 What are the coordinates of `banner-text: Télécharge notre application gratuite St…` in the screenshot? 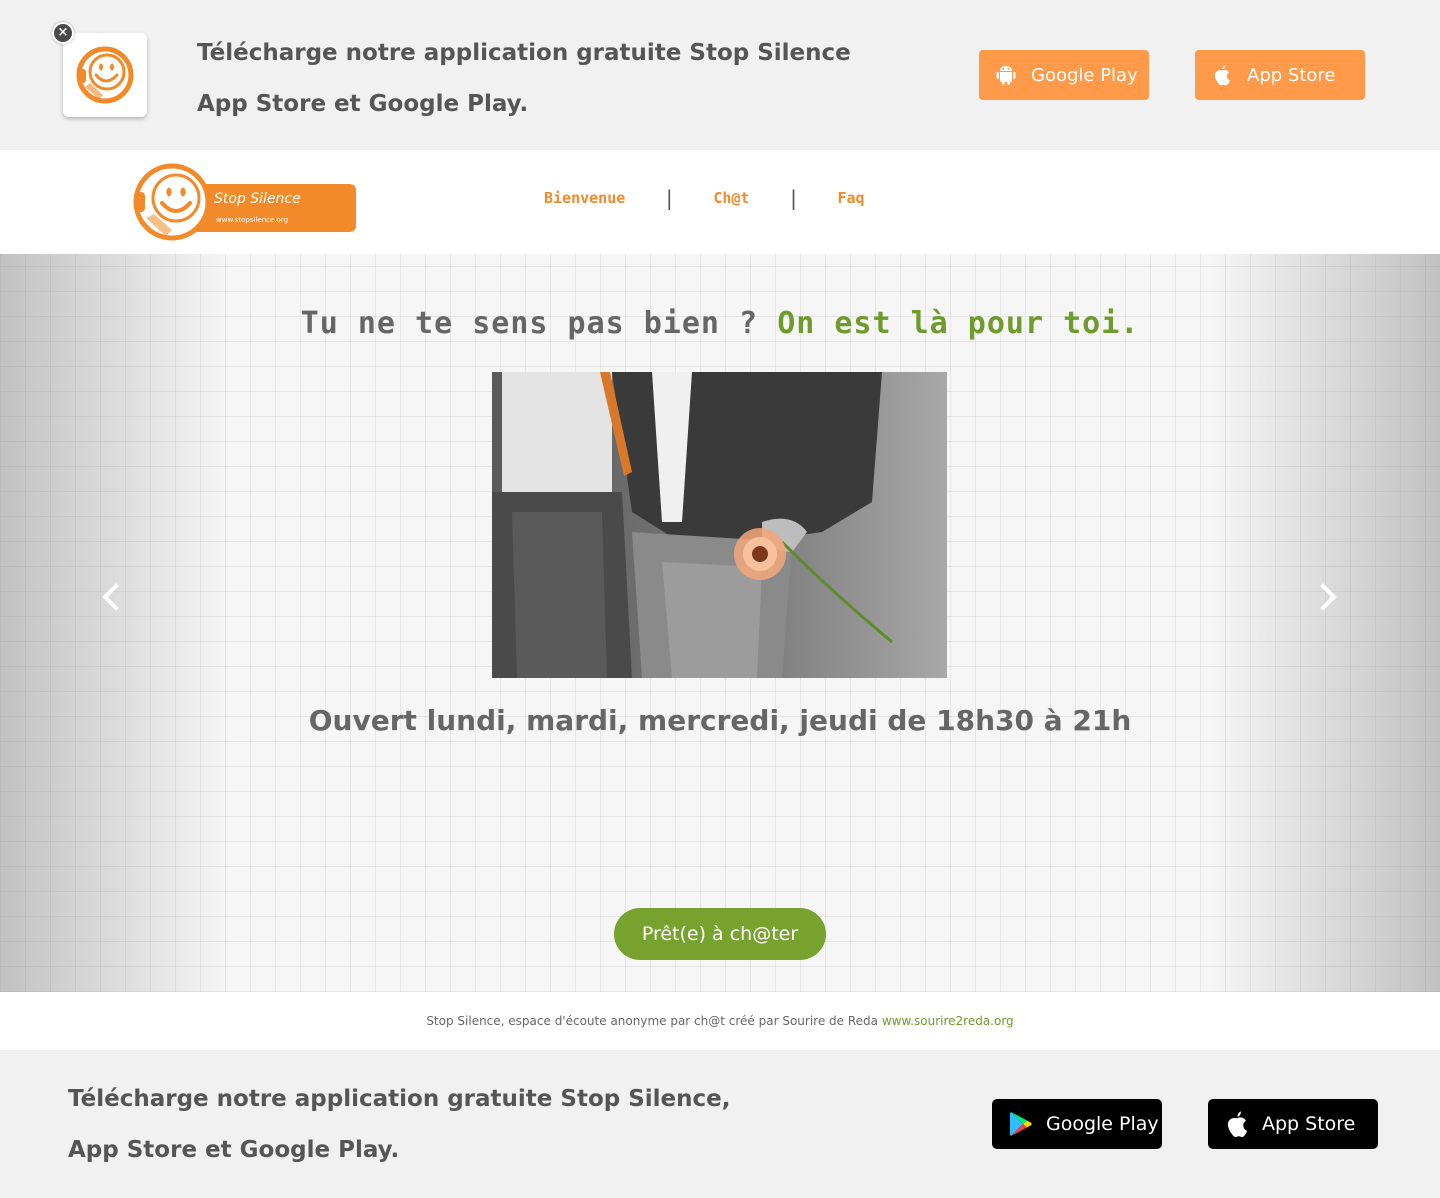 It's located at (524, 79).